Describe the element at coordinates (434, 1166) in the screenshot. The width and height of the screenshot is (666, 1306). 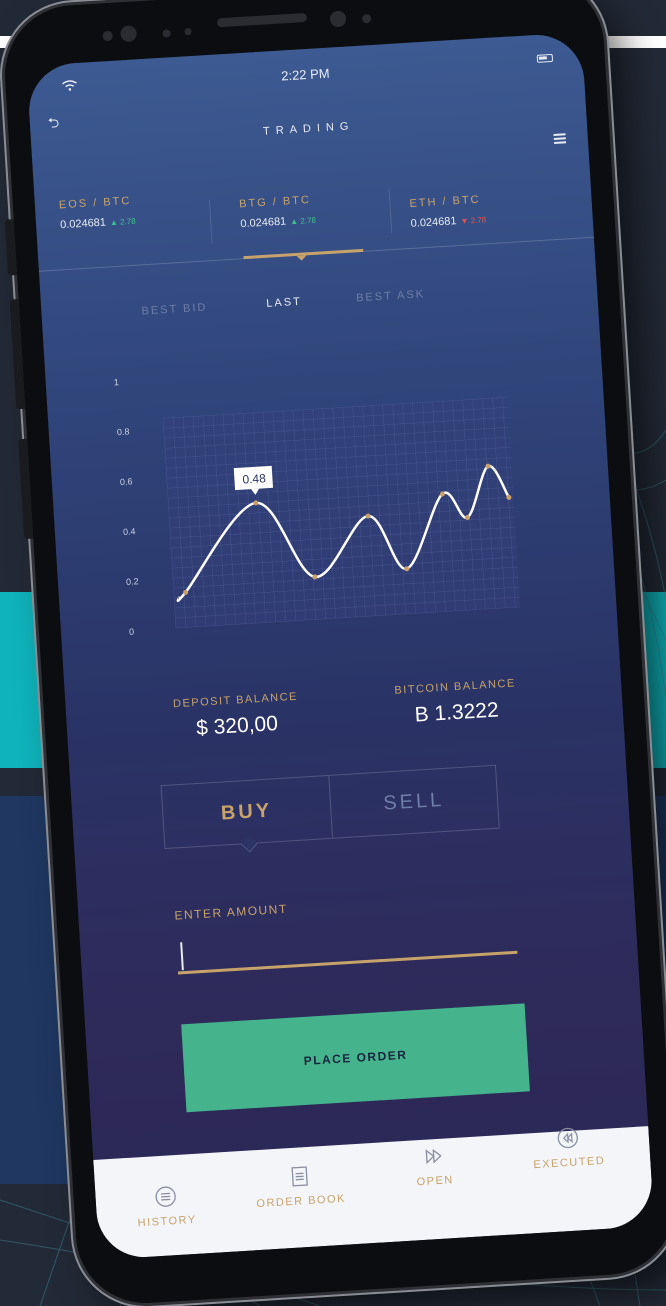
I see `nav-open: OPEN` at that location.